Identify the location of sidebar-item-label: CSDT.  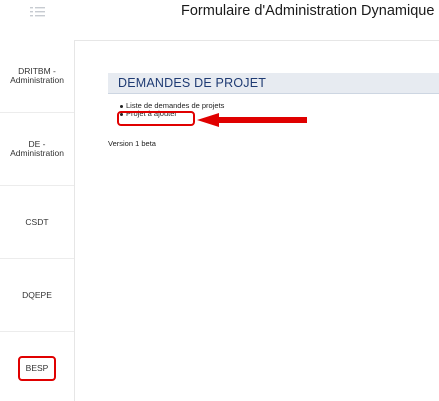
(37, 221).